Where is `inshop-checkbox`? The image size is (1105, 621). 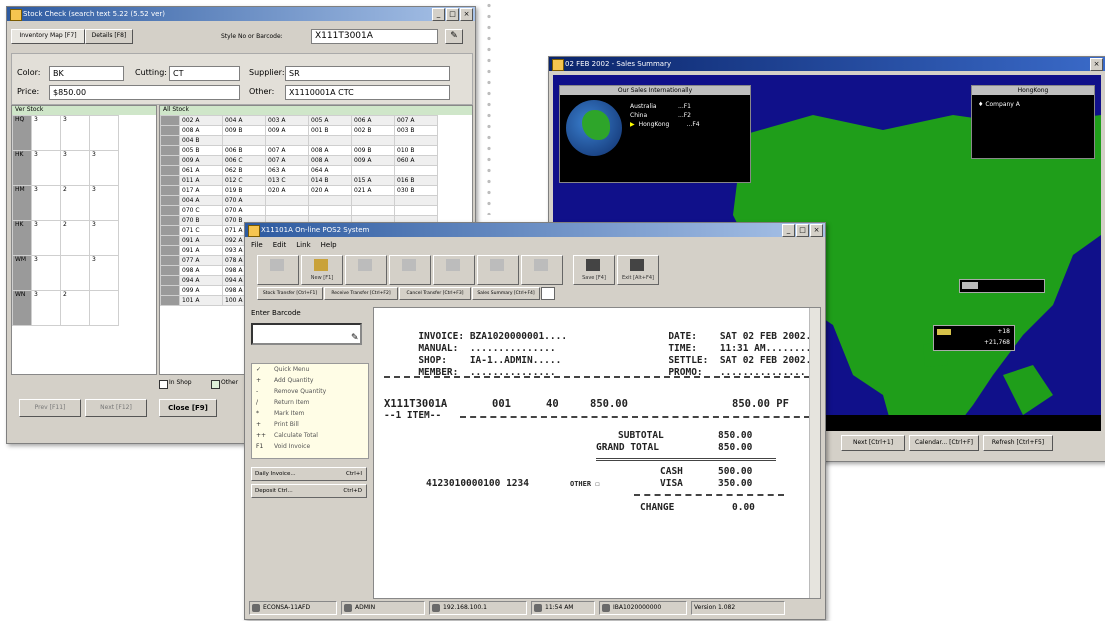 inshop-checkbox is located at coordinates (163, 384).